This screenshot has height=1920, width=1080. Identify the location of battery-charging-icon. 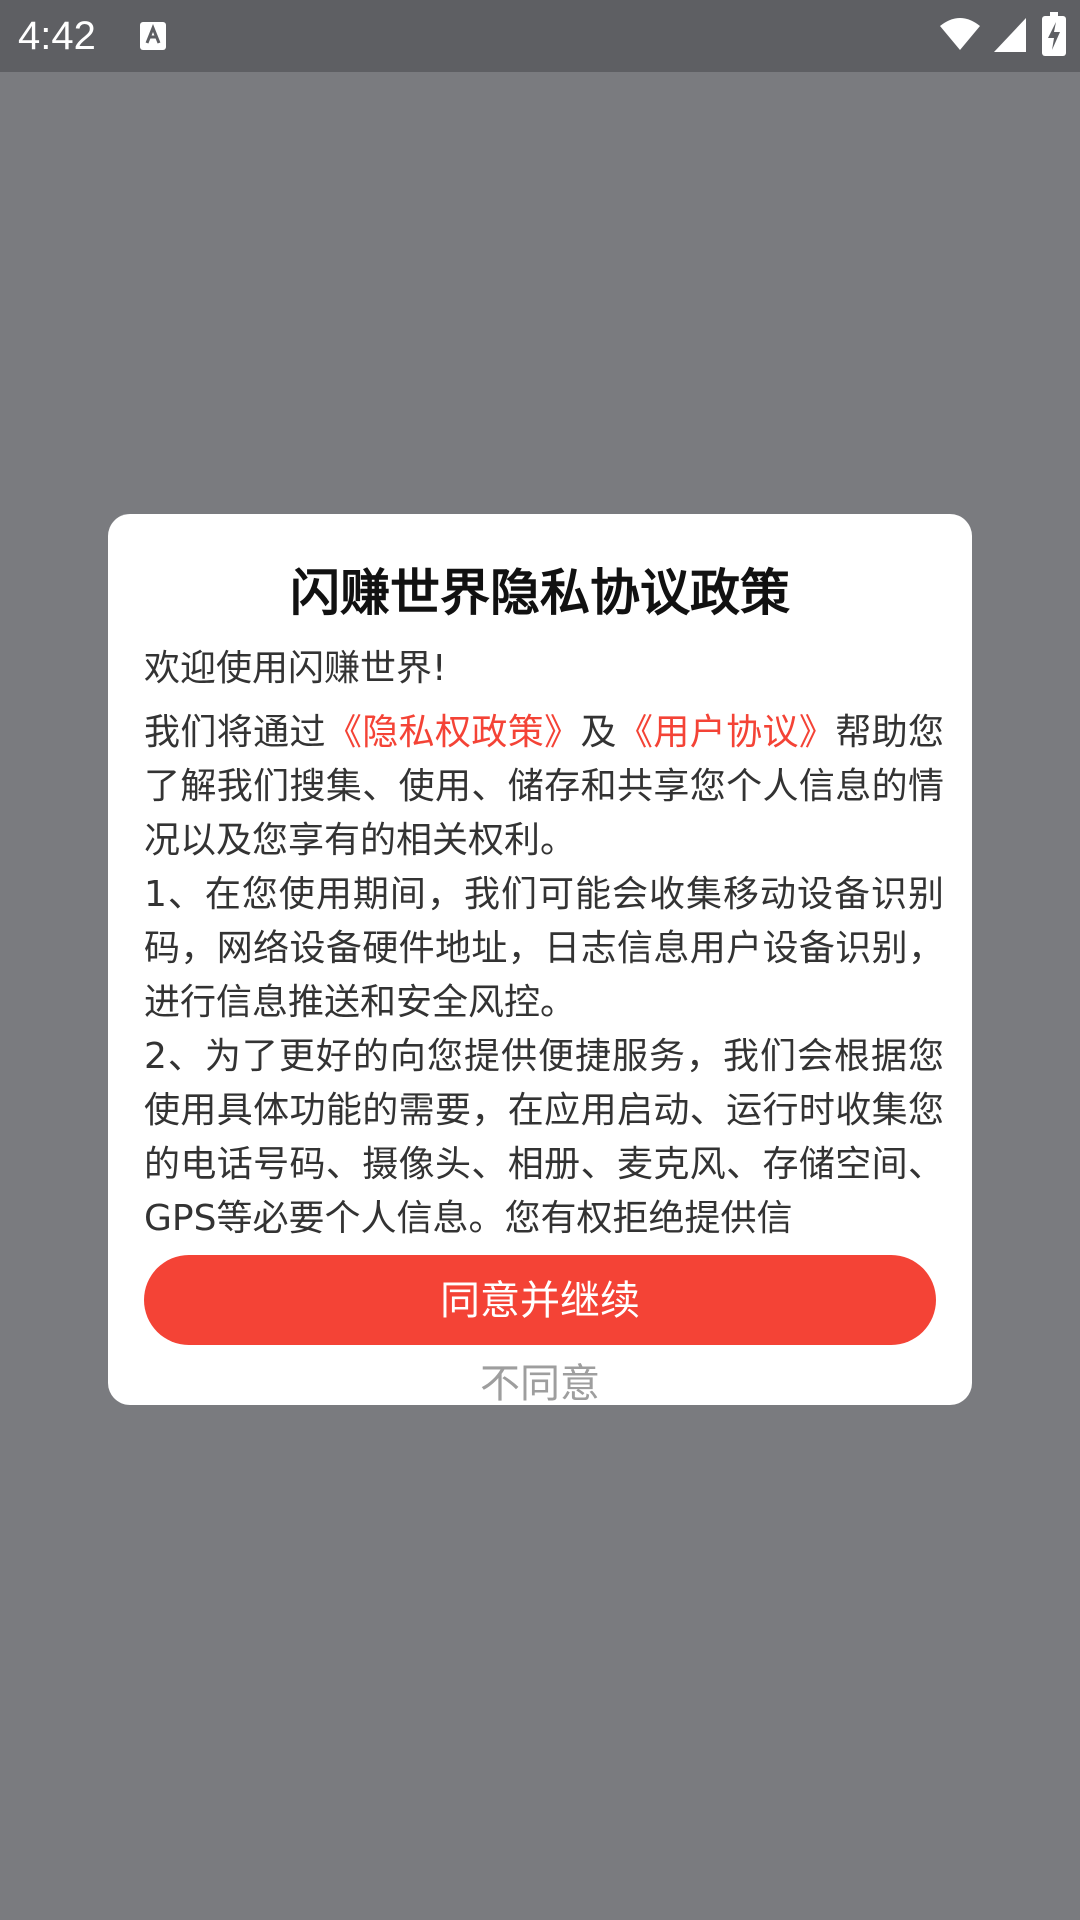
(1054, 36).